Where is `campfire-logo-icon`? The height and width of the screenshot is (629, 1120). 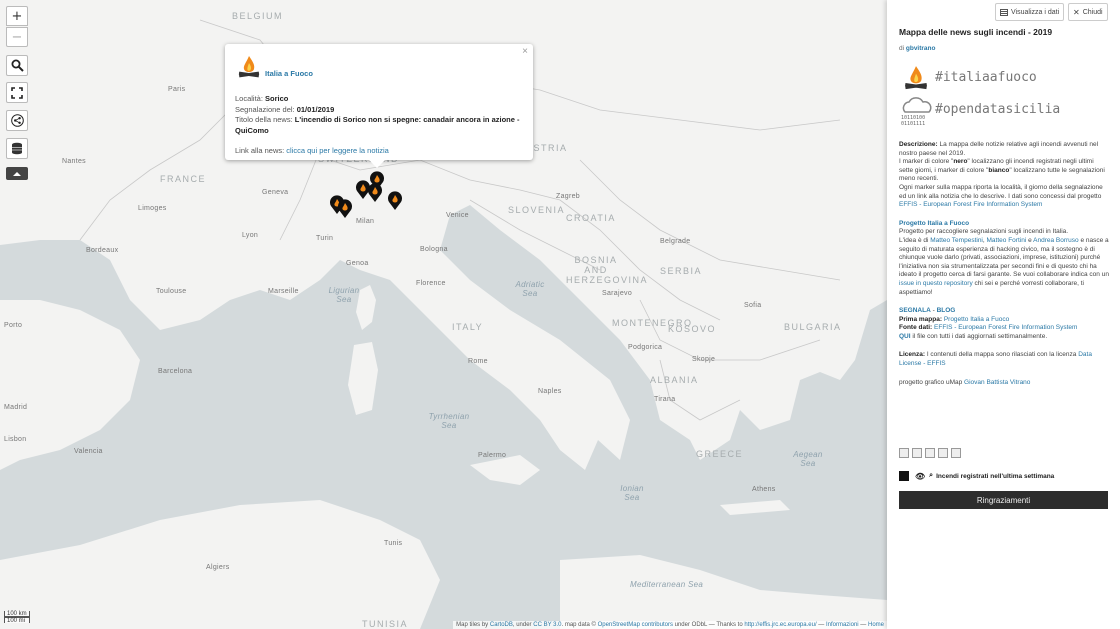 campfire-logo-icon is located at coordinates (249, 67).